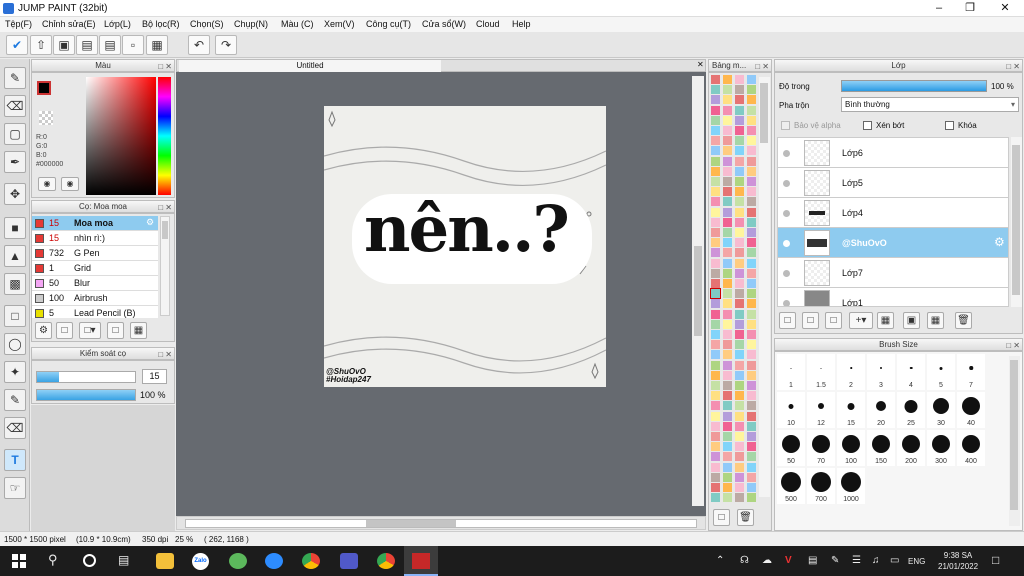  What do you see at coordinates (911, 320) in the screenshot?
I see `merge-layer-icon: ▣` at bounding box center [911, 320].